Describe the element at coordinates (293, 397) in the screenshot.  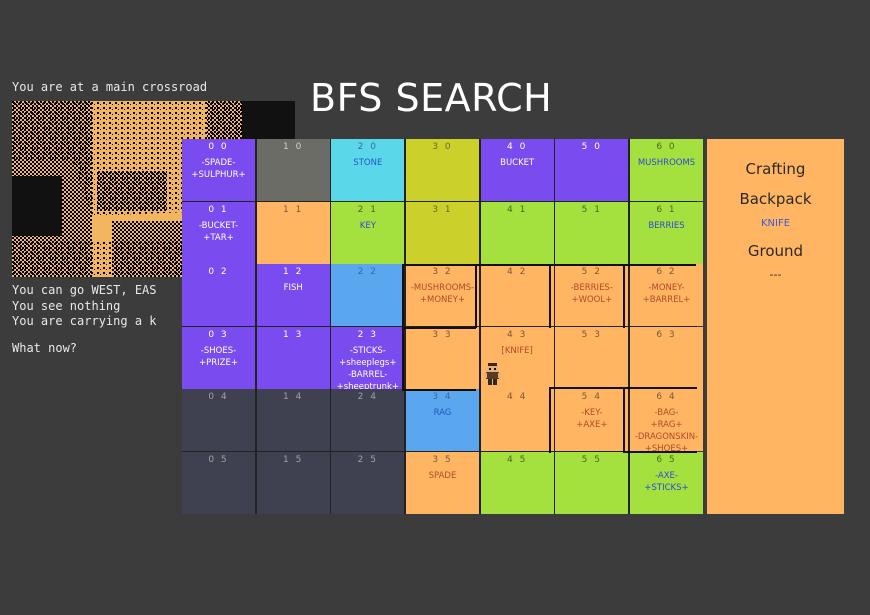
I see `cell-coordinate: 1 4` at that location.